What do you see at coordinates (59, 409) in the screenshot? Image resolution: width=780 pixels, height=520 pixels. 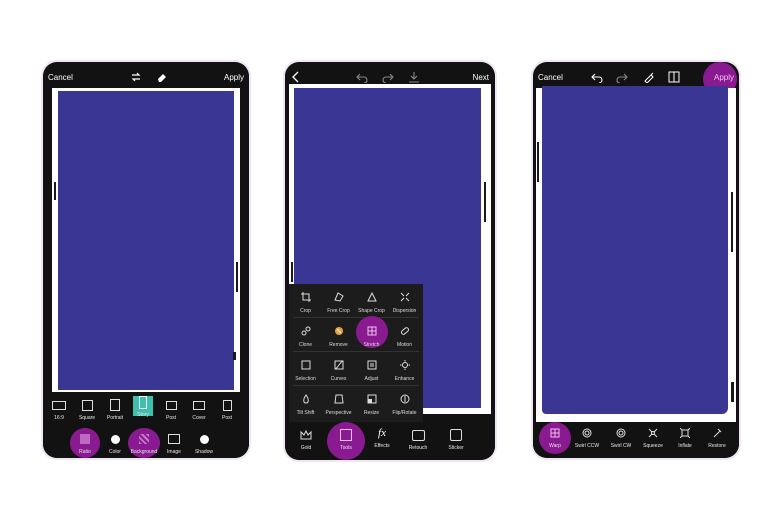 I see `ratio-16-9: 16:9` at bounding box center [59, 409].